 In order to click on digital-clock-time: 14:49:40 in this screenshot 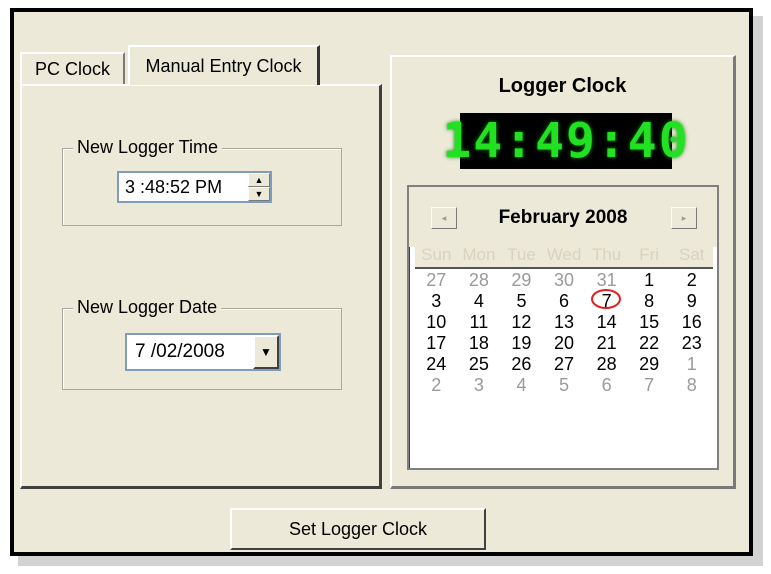, I will do `click(566, 141)`.